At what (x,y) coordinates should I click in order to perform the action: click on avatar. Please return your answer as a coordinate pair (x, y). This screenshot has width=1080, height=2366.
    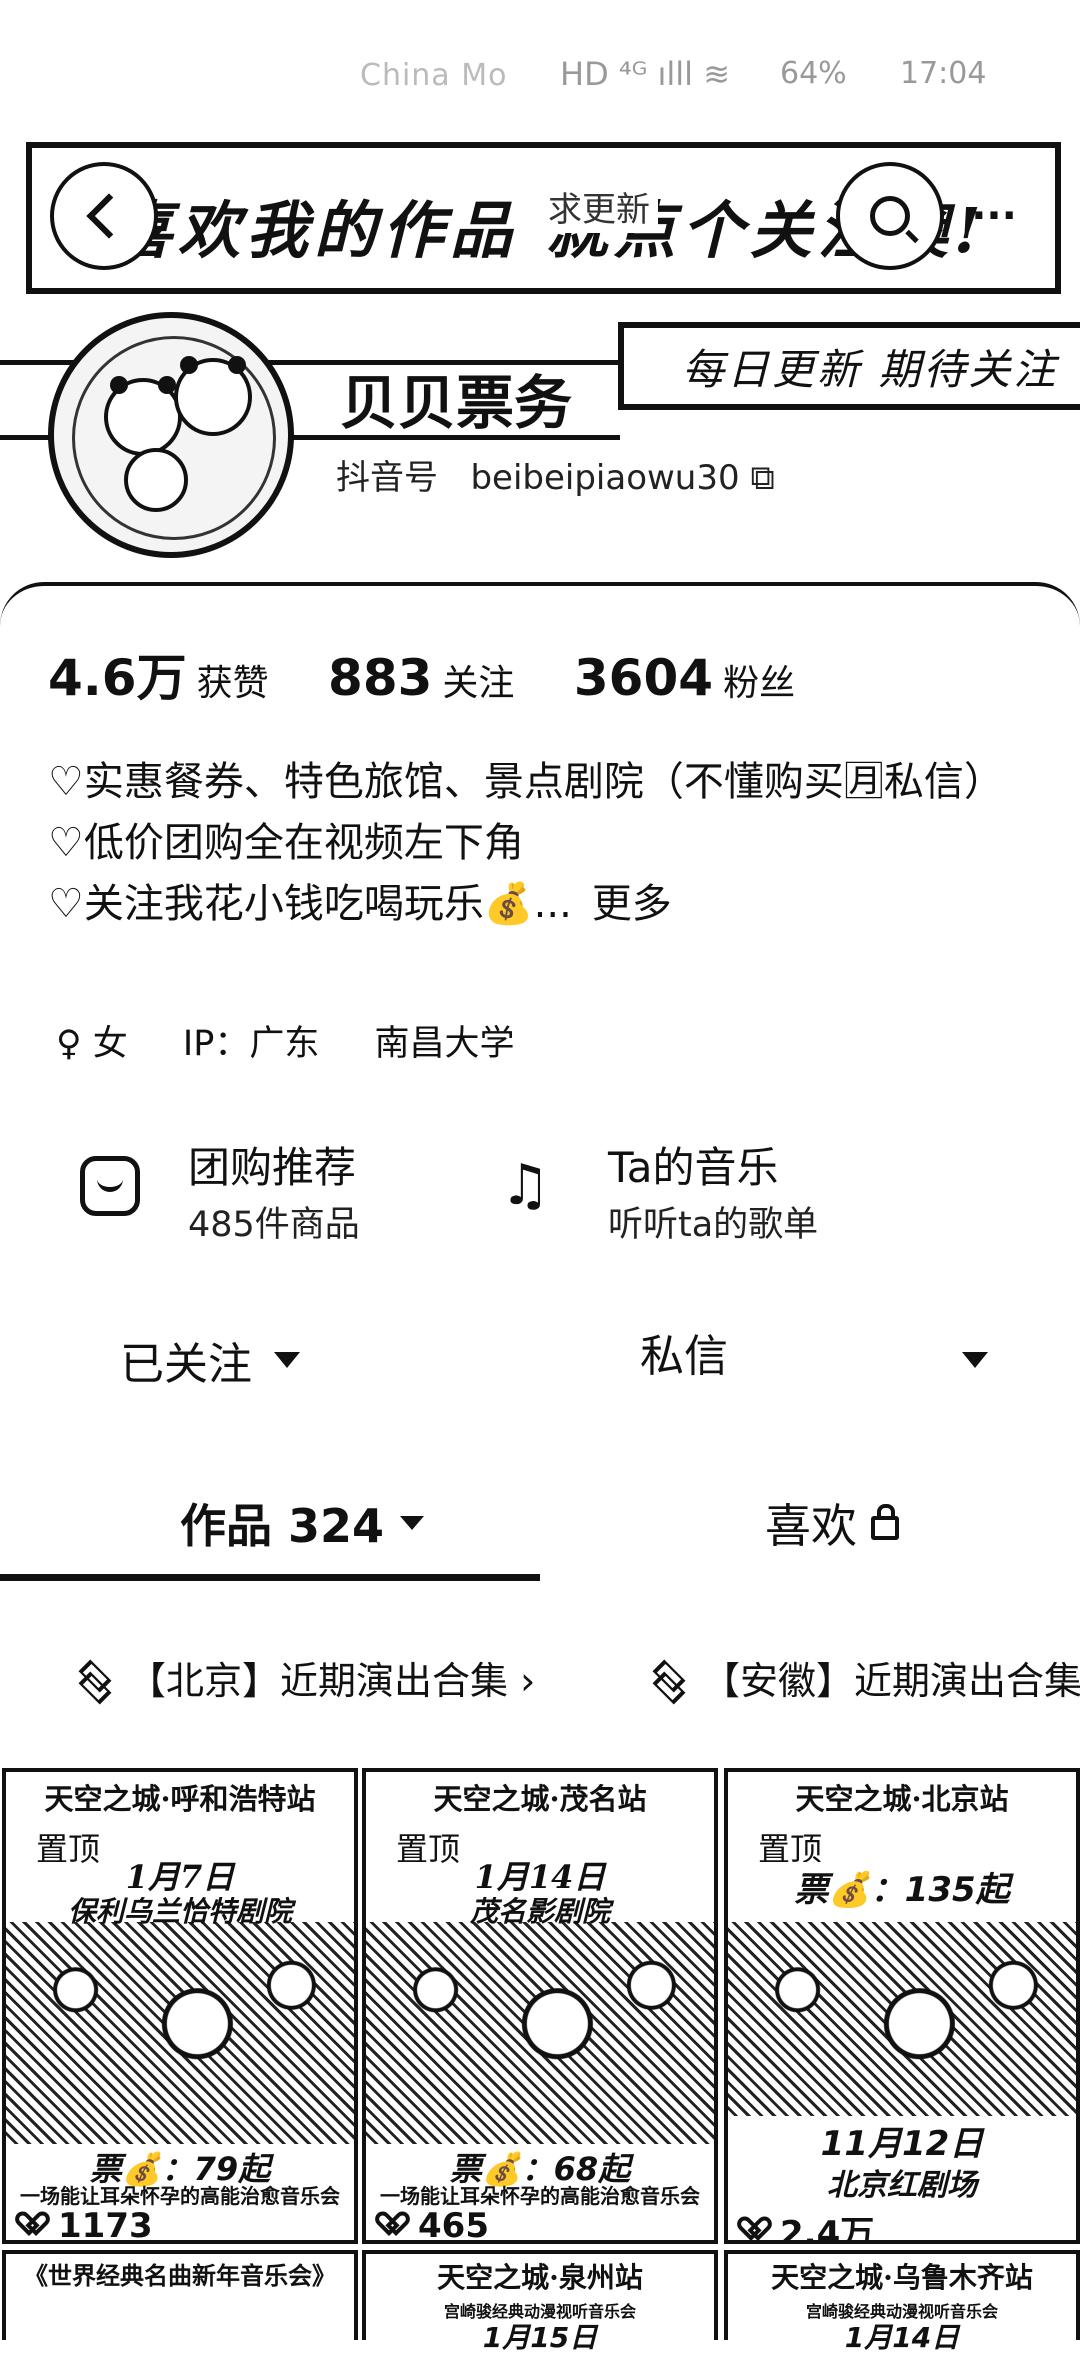
    Looking at the image, I should click on (171, 435).